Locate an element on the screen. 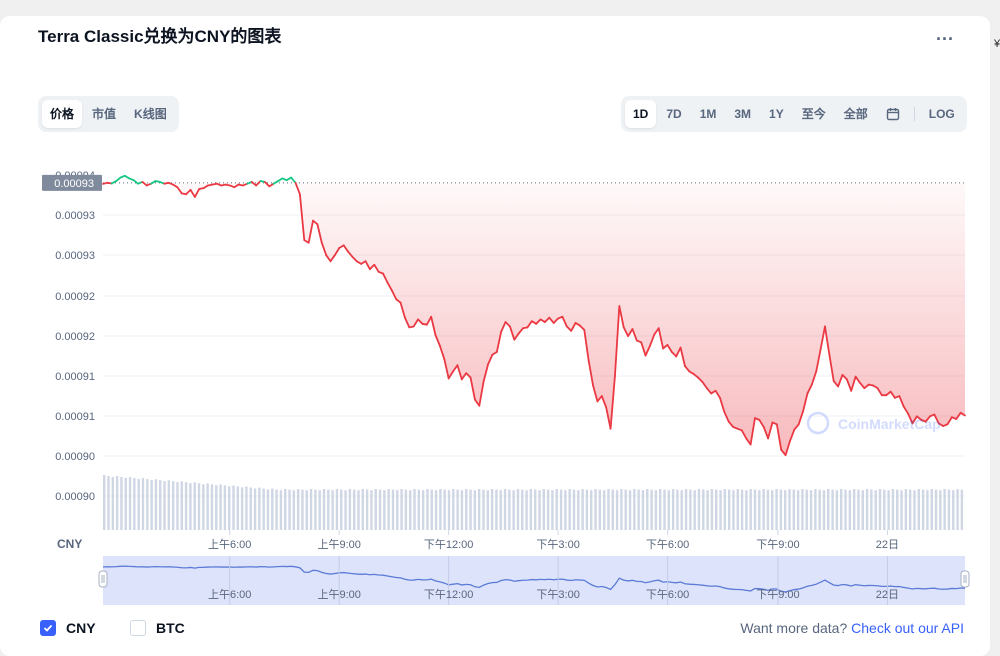  navigator-tick-label: 下午6:00 is located at coordinates (667, 594).